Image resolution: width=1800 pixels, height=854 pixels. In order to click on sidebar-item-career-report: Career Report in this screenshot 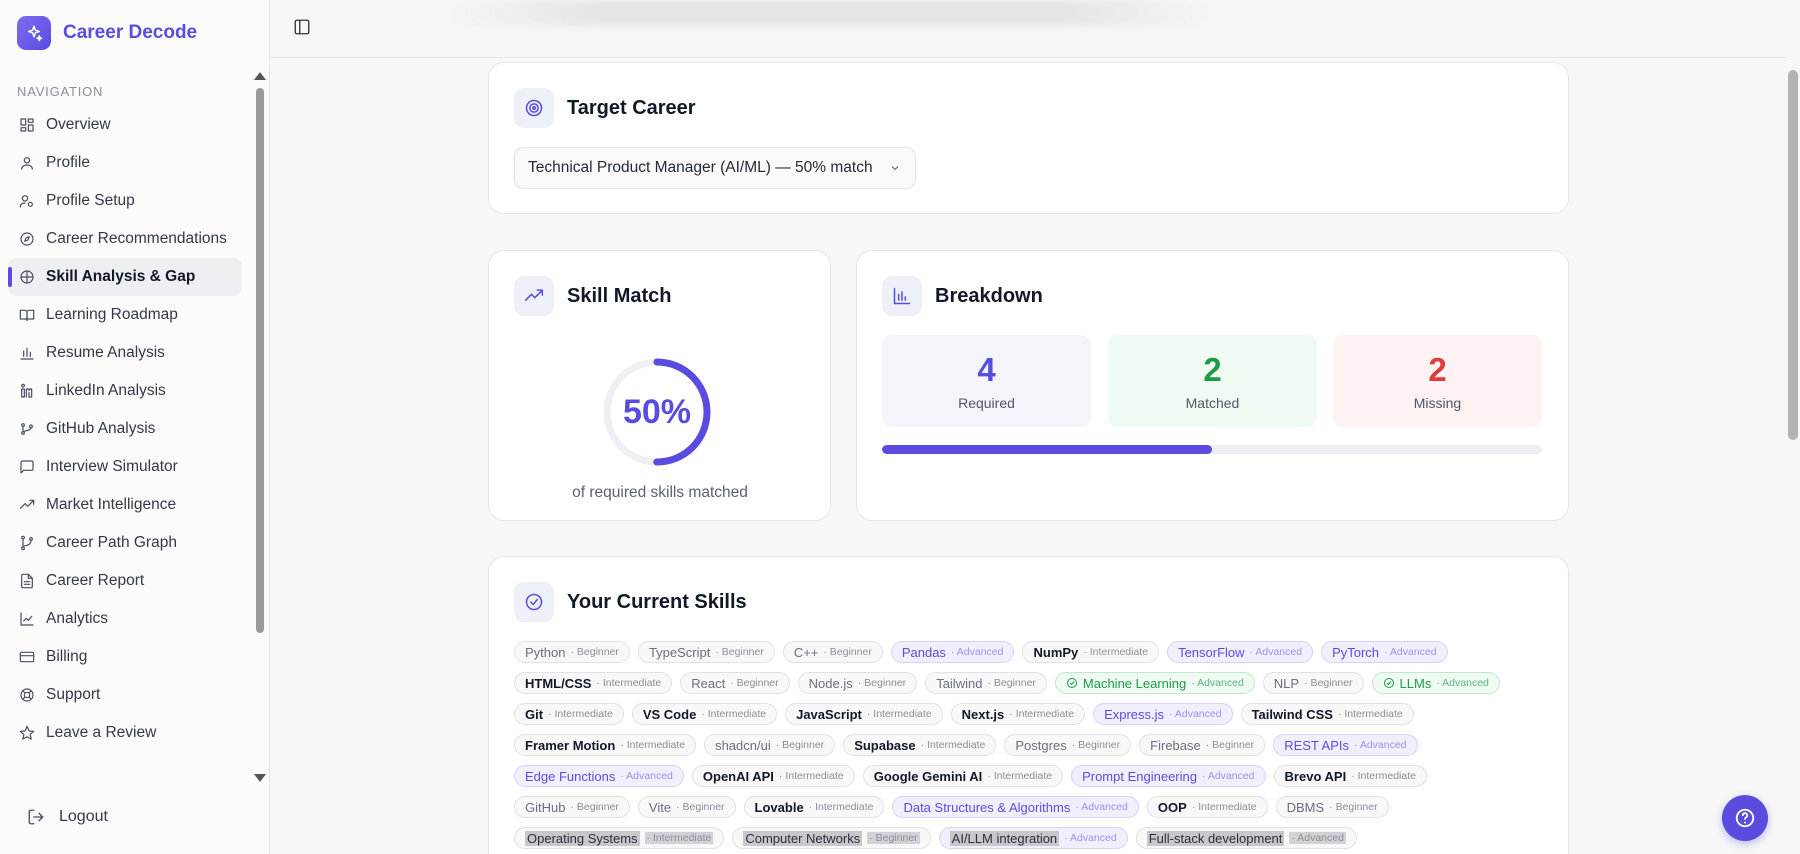, I will do `click(125, 581)`.